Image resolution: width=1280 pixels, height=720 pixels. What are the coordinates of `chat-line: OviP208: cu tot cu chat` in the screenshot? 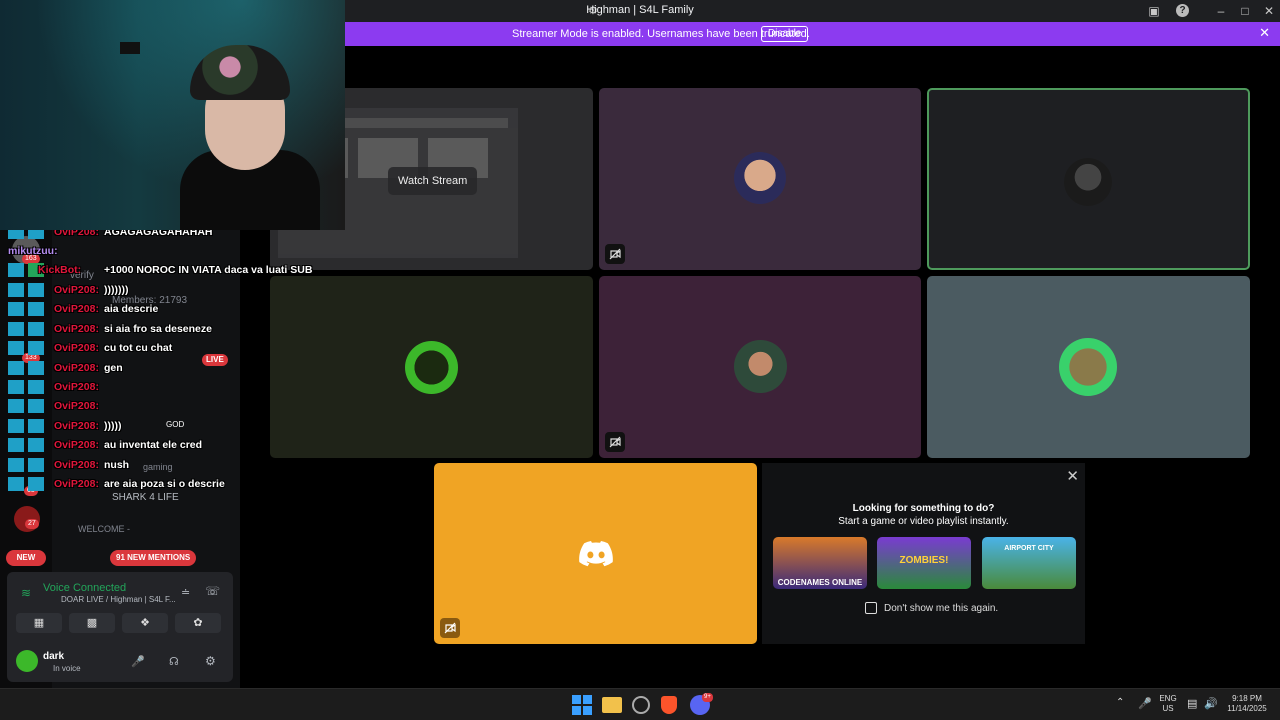 It's located at (170, 348).